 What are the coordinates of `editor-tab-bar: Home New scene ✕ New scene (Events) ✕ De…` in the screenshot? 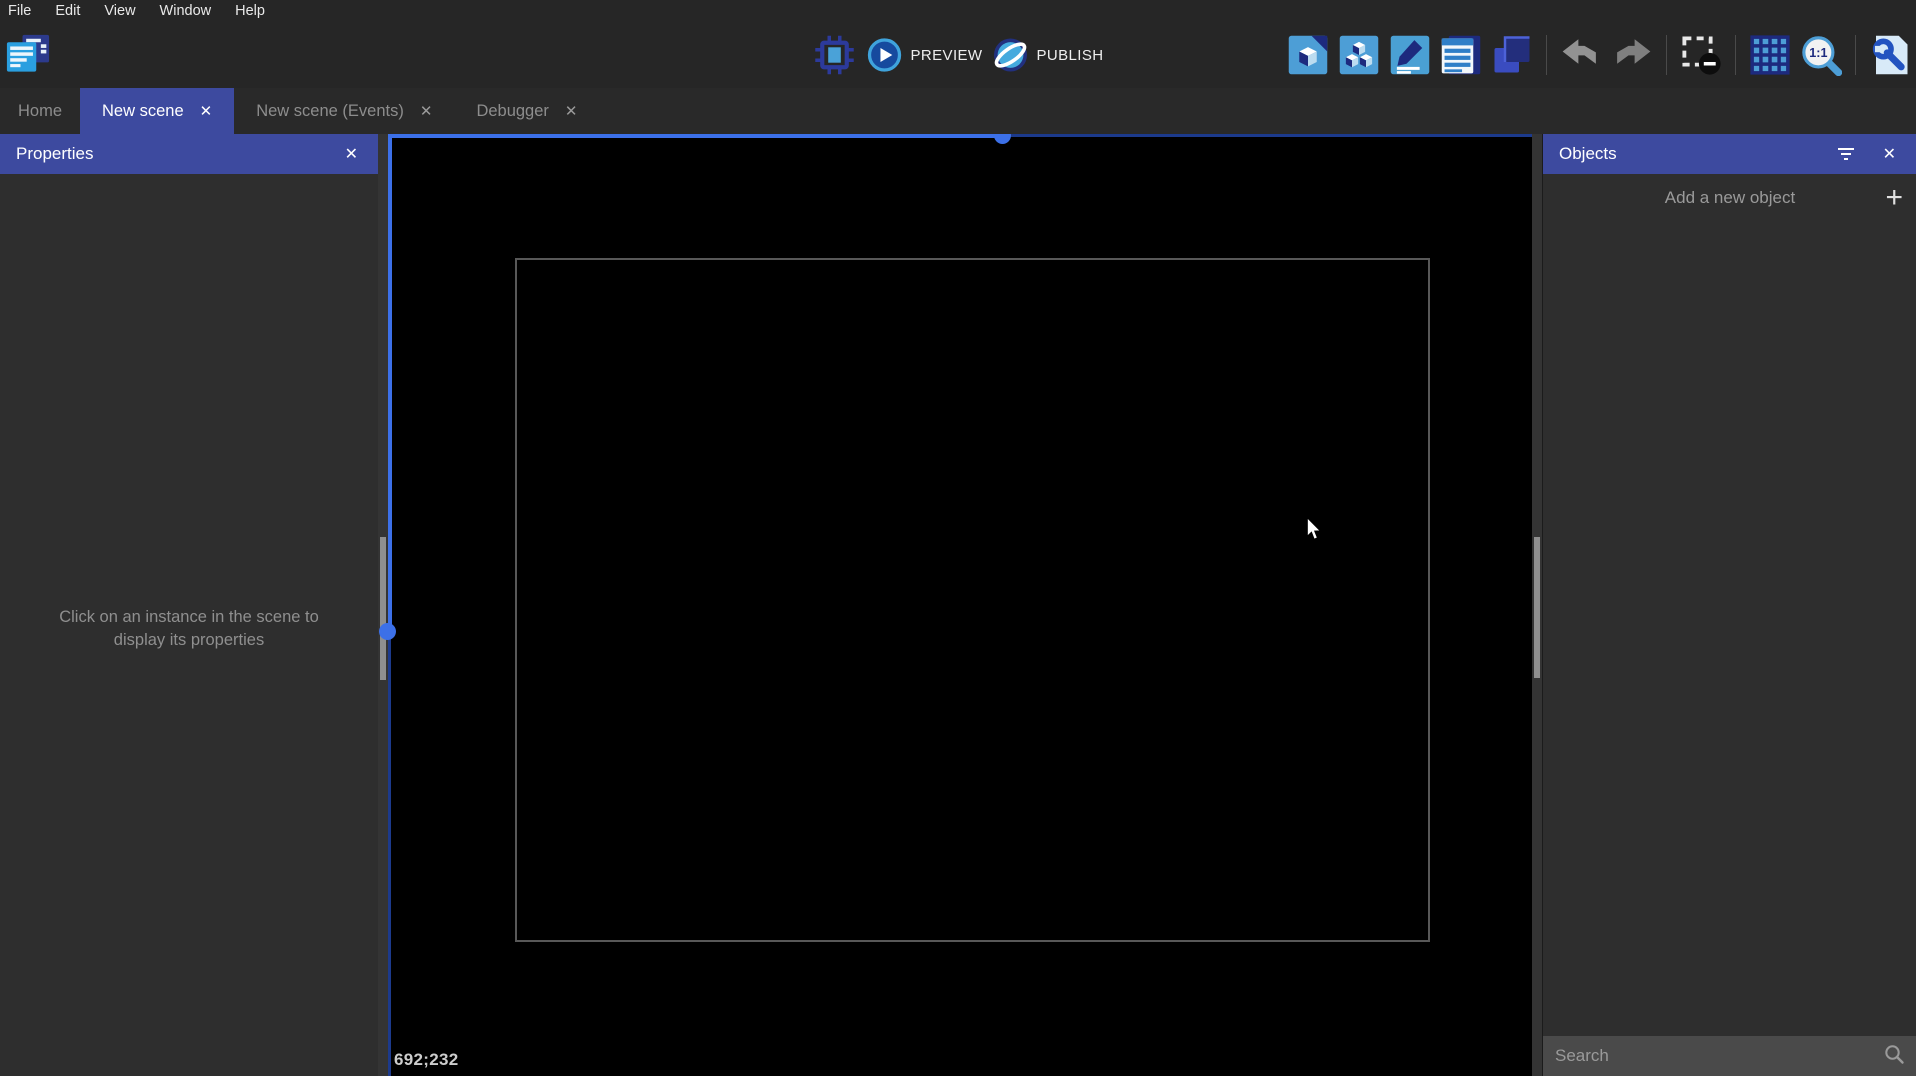 It's located at (958, 111).